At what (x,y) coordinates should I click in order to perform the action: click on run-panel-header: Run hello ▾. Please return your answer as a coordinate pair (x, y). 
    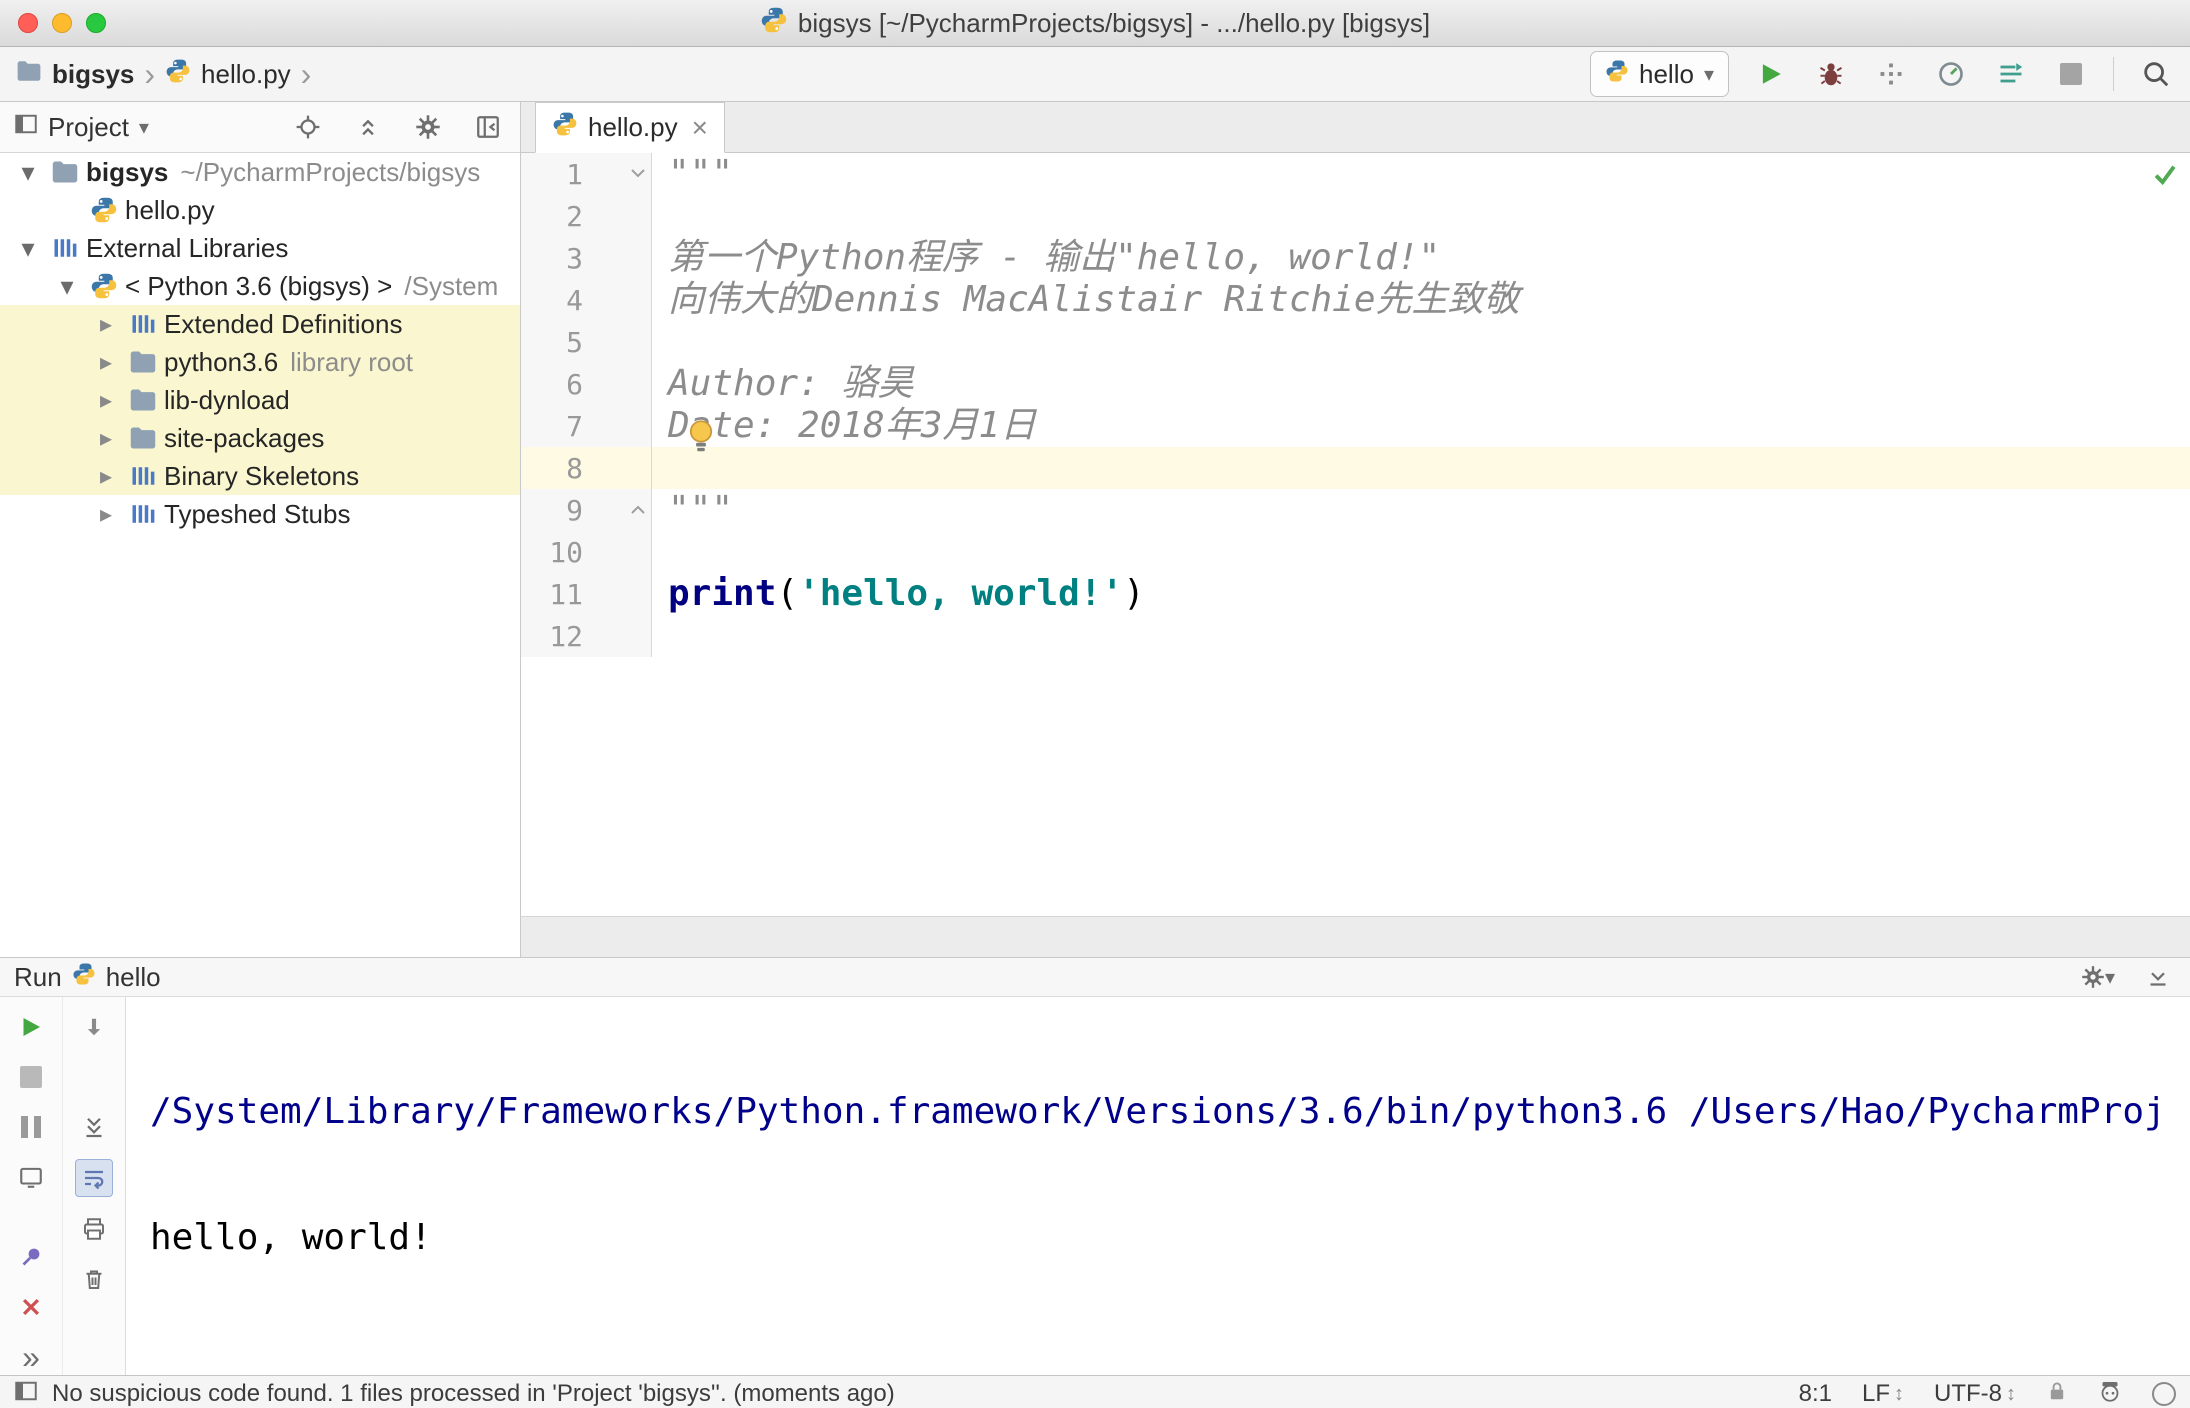
    Looking at the image, I should click on (1095, 977).